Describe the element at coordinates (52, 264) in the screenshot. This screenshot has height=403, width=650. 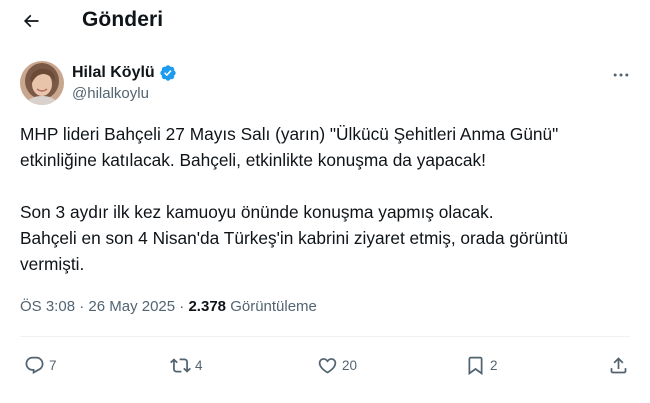
I see `tweet-line: vermişti.` at that location.